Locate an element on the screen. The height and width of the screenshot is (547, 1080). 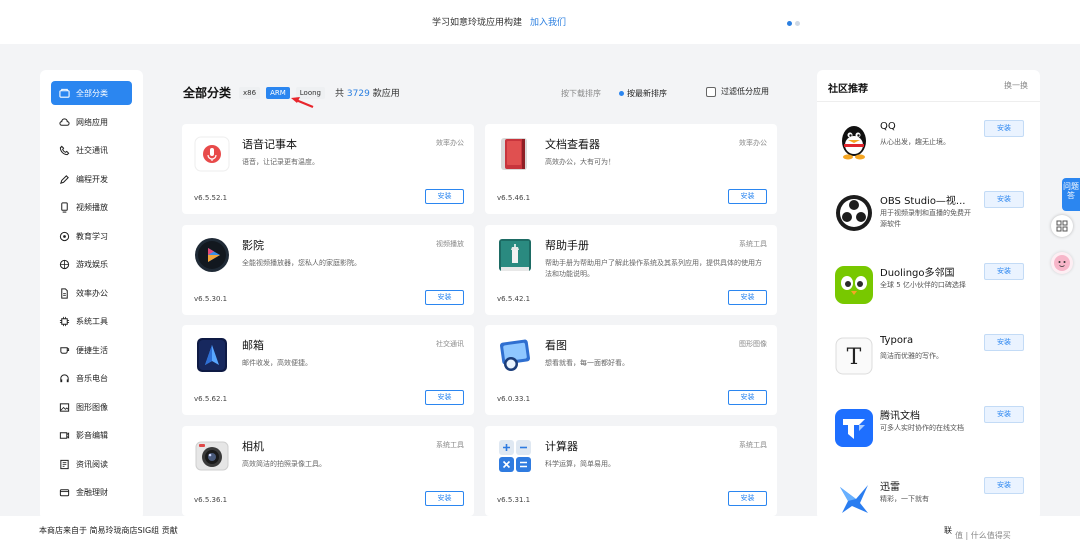
sidebar-item-music: 音乐电台 is located at coordinates (91, 378).